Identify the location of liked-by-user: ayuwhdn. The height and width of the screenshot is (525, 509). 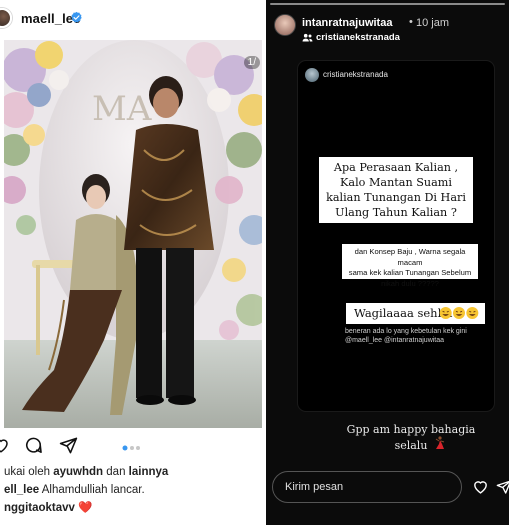
(78, 472).